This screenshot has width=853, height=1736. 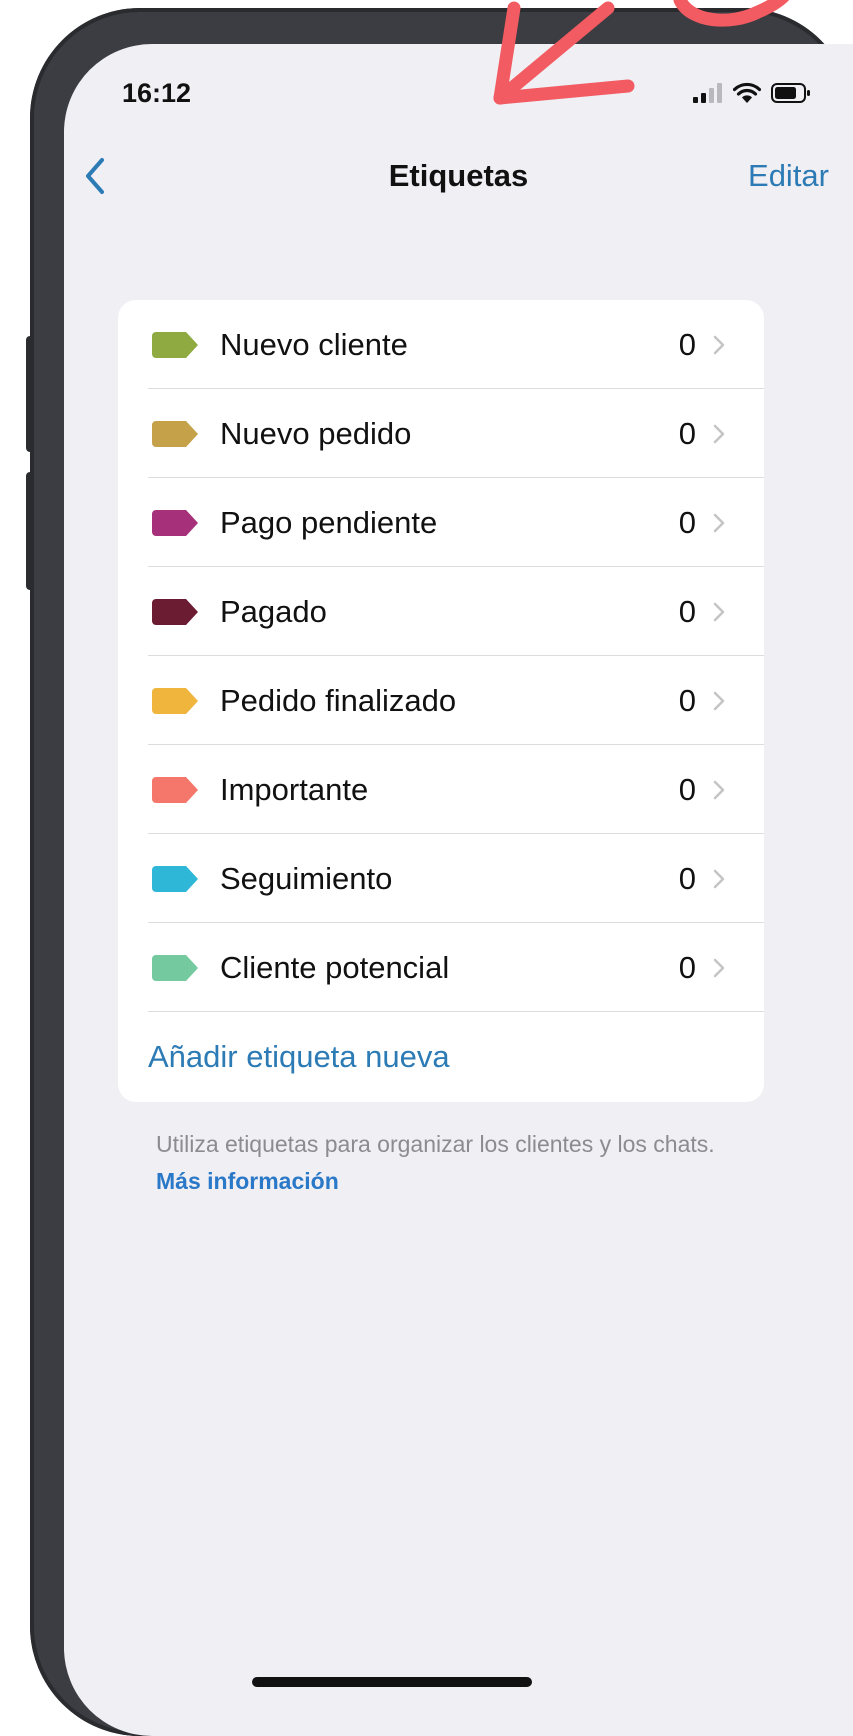 I want to click on home-indicator, so click(x=392, y=1682).